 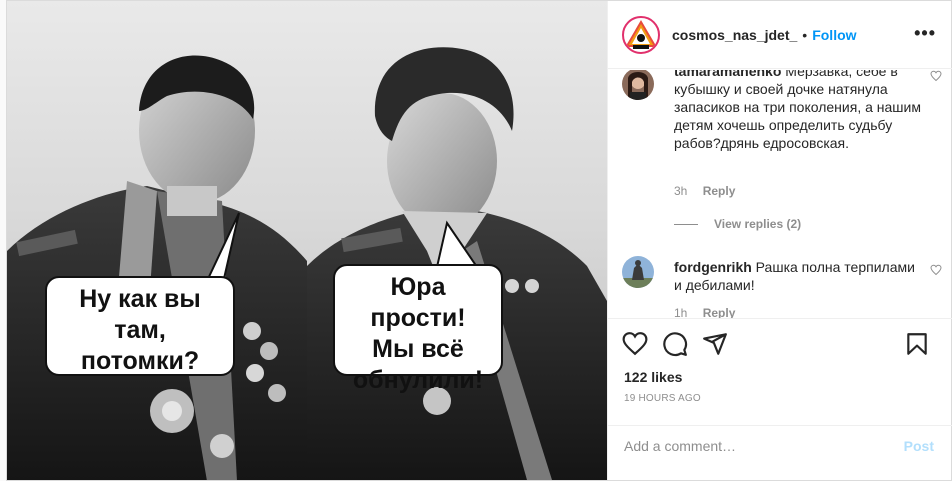 I want to click on comment-meta: 3h Reply, so click(x=704, y=191).